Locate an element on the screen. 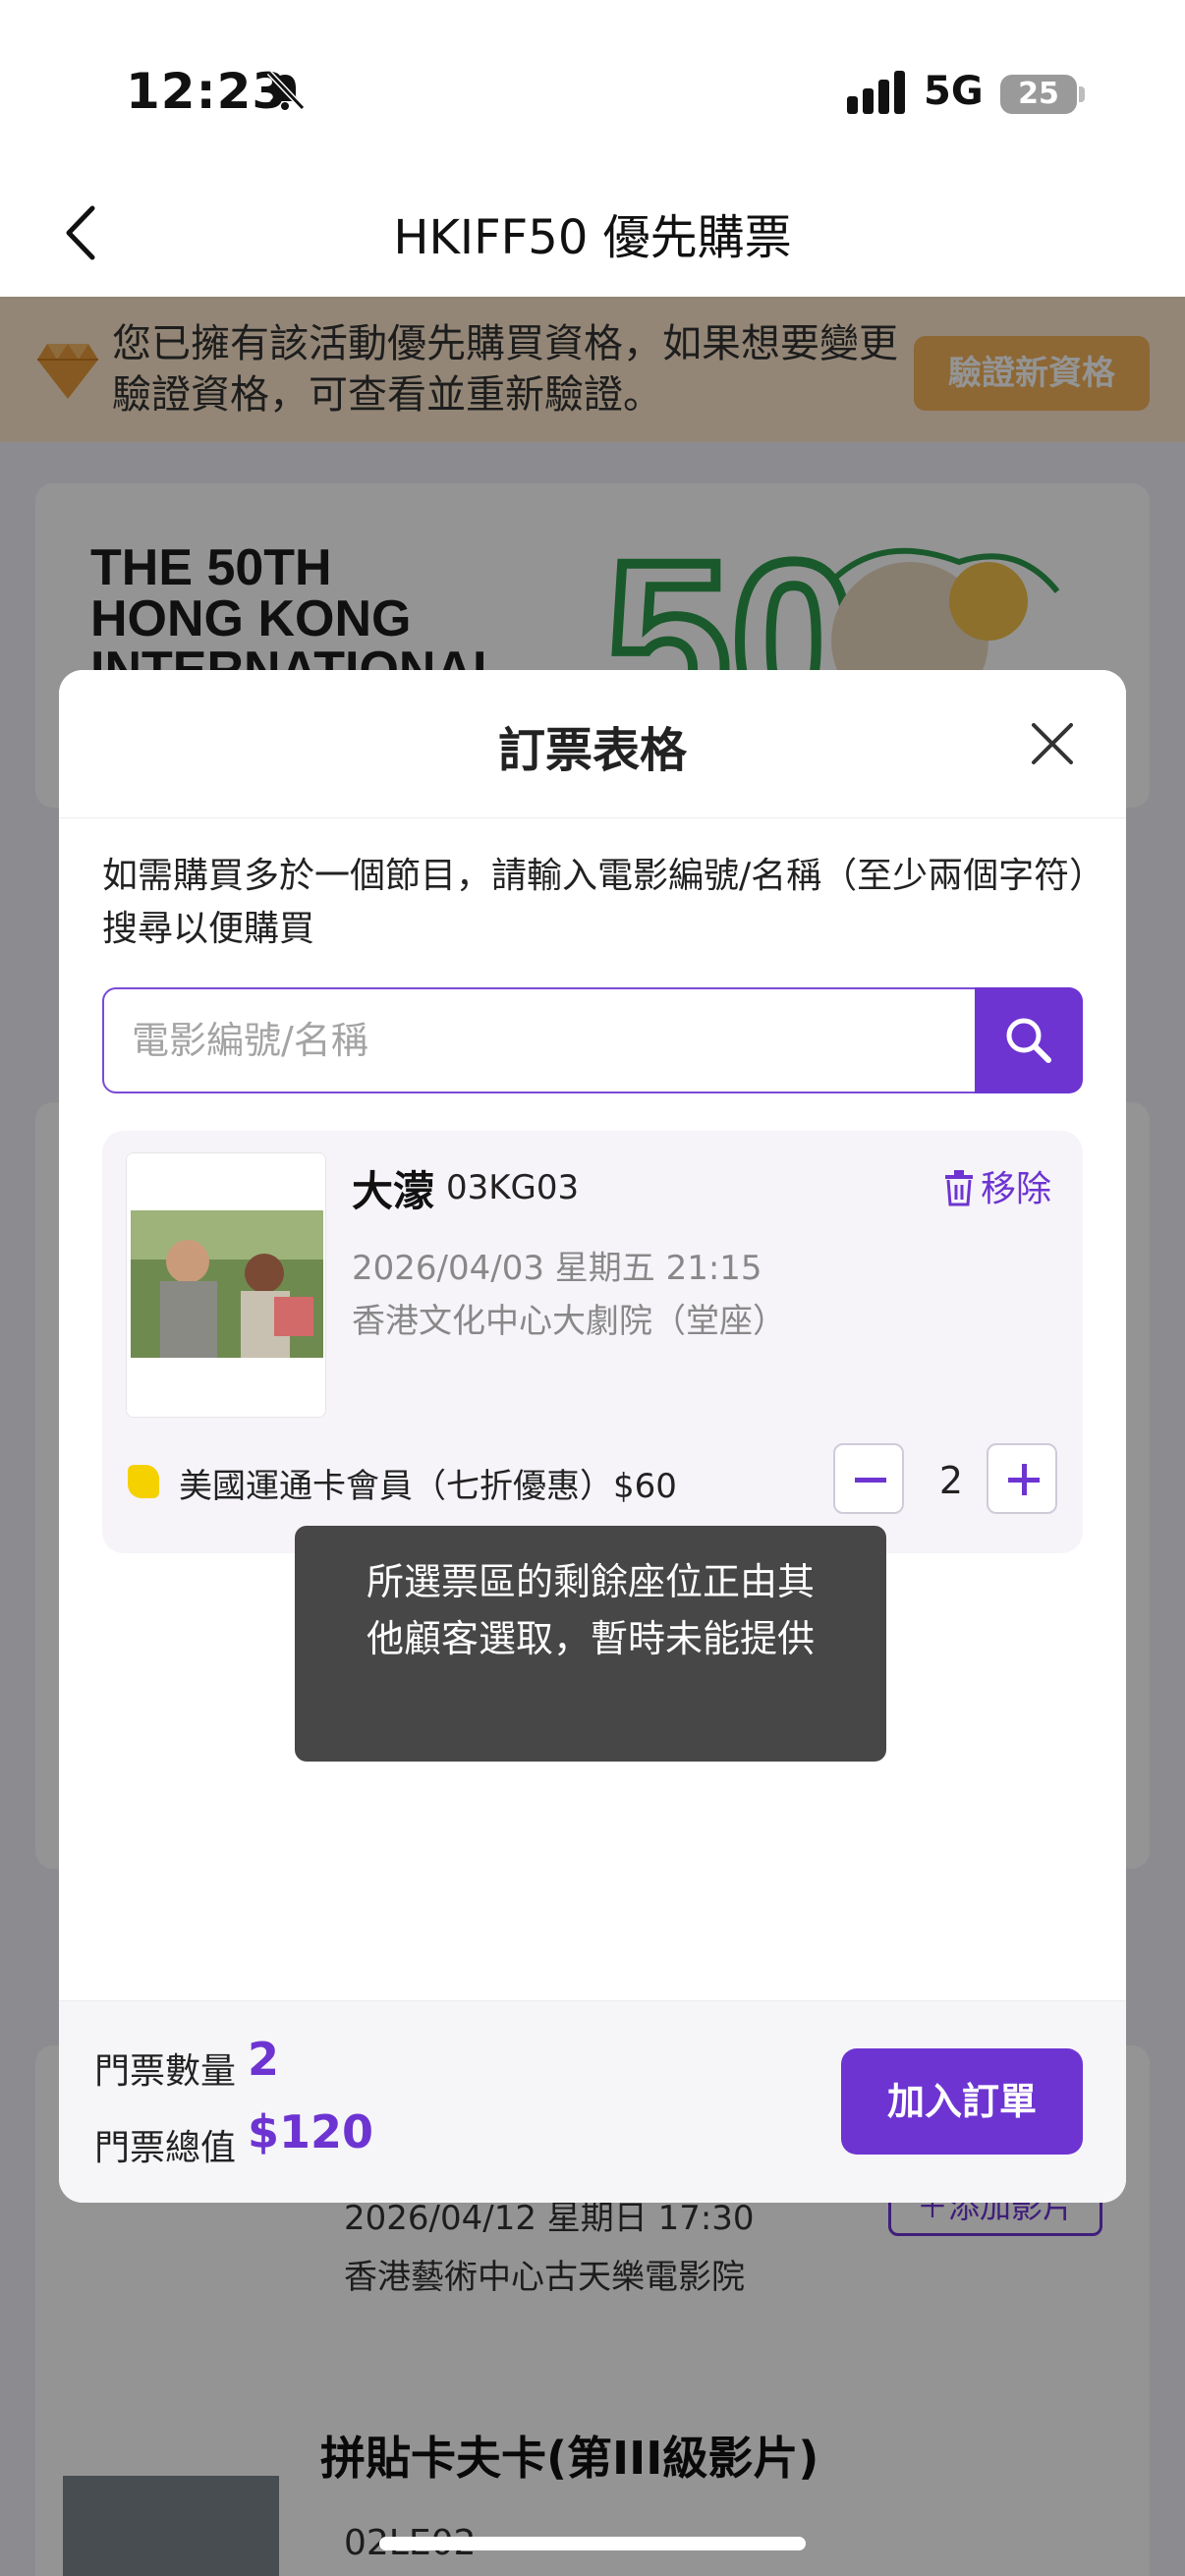 Image resolution: width=1185 pixels, height=2576 pixels. search-instruction: 如需購買多於一個節目，請輸入電影編號/名稱（至少兩個字符）搜尋以便購買 is located at coordinates (595, 902).